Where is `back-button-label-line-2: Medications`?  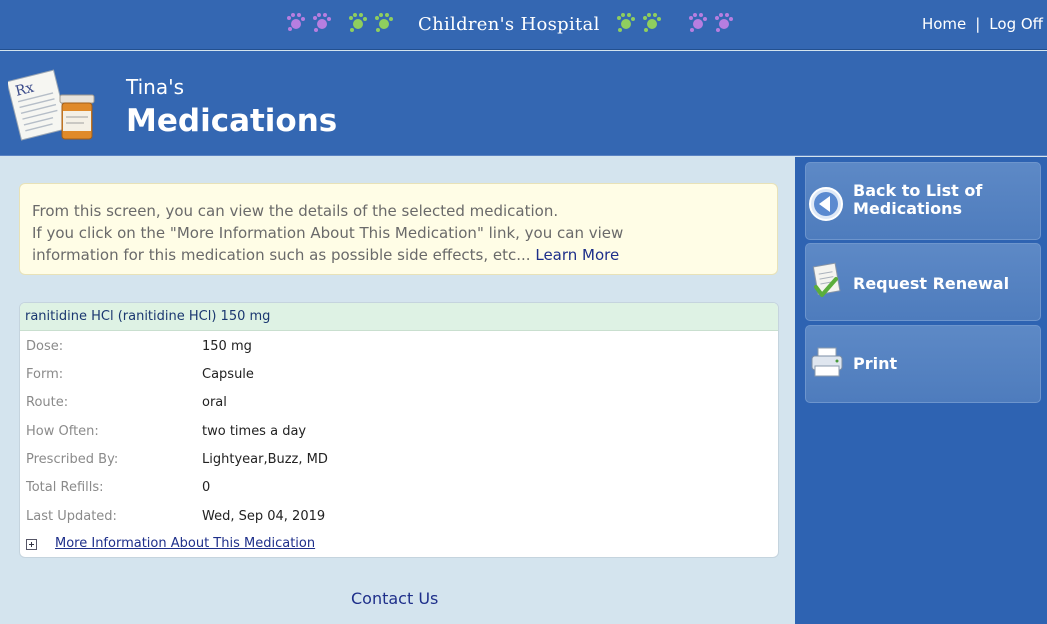
back-button-label-line-2: Medications is located at coordinates (908, 208).